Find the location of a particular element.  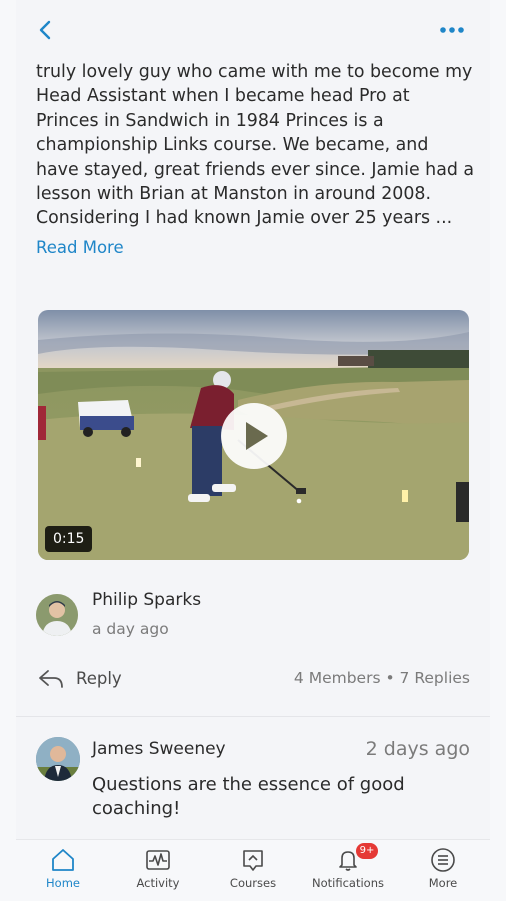

tab-notifications-label: Notifications is located at coordinates (348, 883).